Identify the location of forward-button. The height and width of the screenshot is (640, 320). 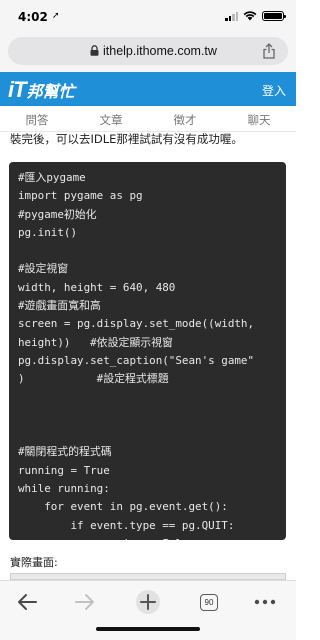
(85, 602).